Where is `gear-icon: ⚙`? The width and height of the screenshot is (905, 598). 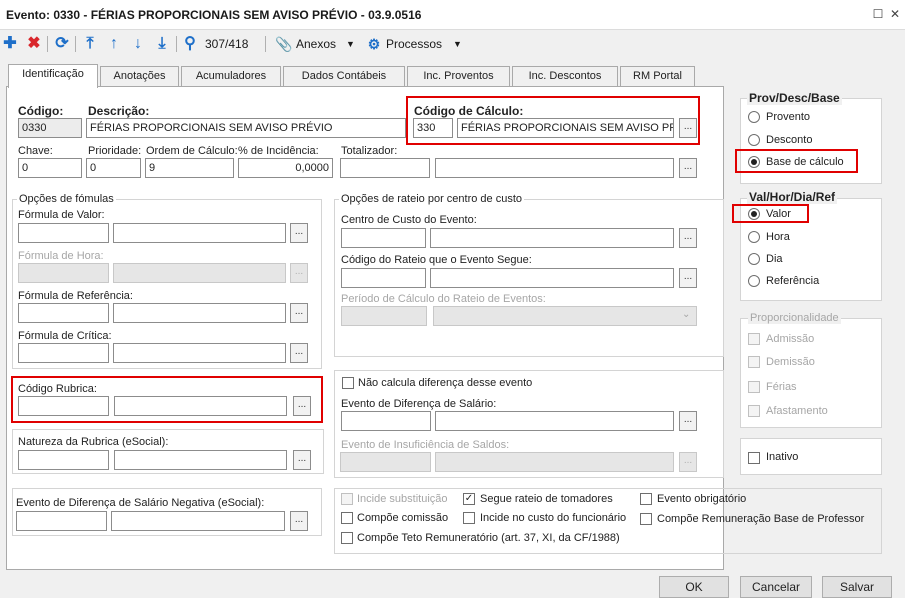 gear-icon: ⚙ is located at coordinates (374, 44).